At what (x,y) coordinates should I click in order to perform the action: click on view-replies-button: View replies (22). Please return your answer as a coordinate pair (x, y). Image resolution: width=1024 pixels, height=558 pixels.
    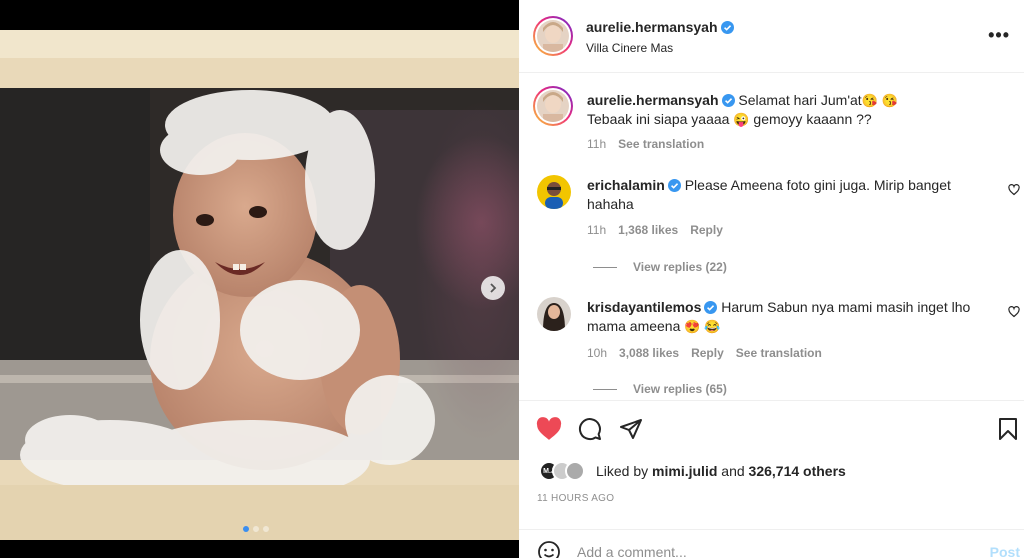
    Looking at the image, I should click on (660, 267).